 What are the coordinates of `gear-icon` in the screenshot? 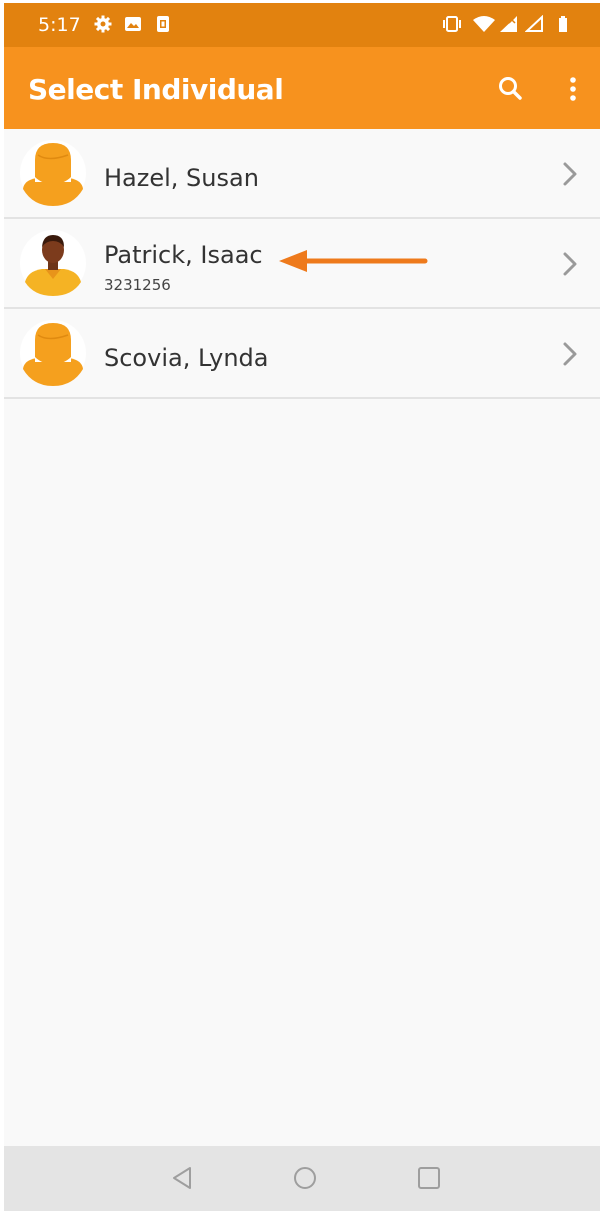 It's located at (103, 24).